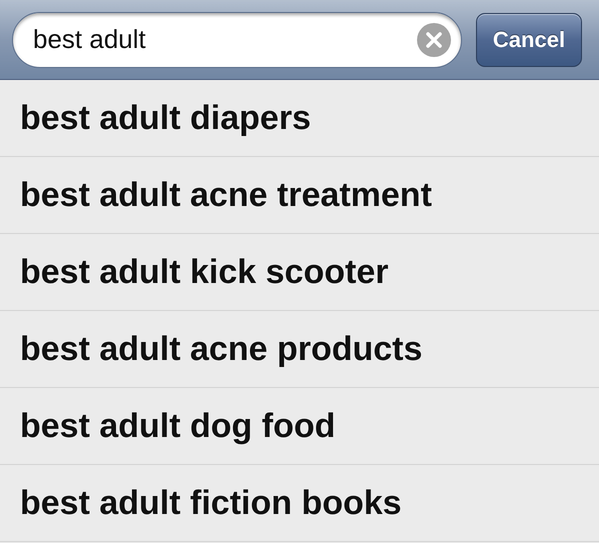  Describe the element at coordinates (178, 426) in the screenshot. I see `suggestion-item: best adult dog food` at that location.